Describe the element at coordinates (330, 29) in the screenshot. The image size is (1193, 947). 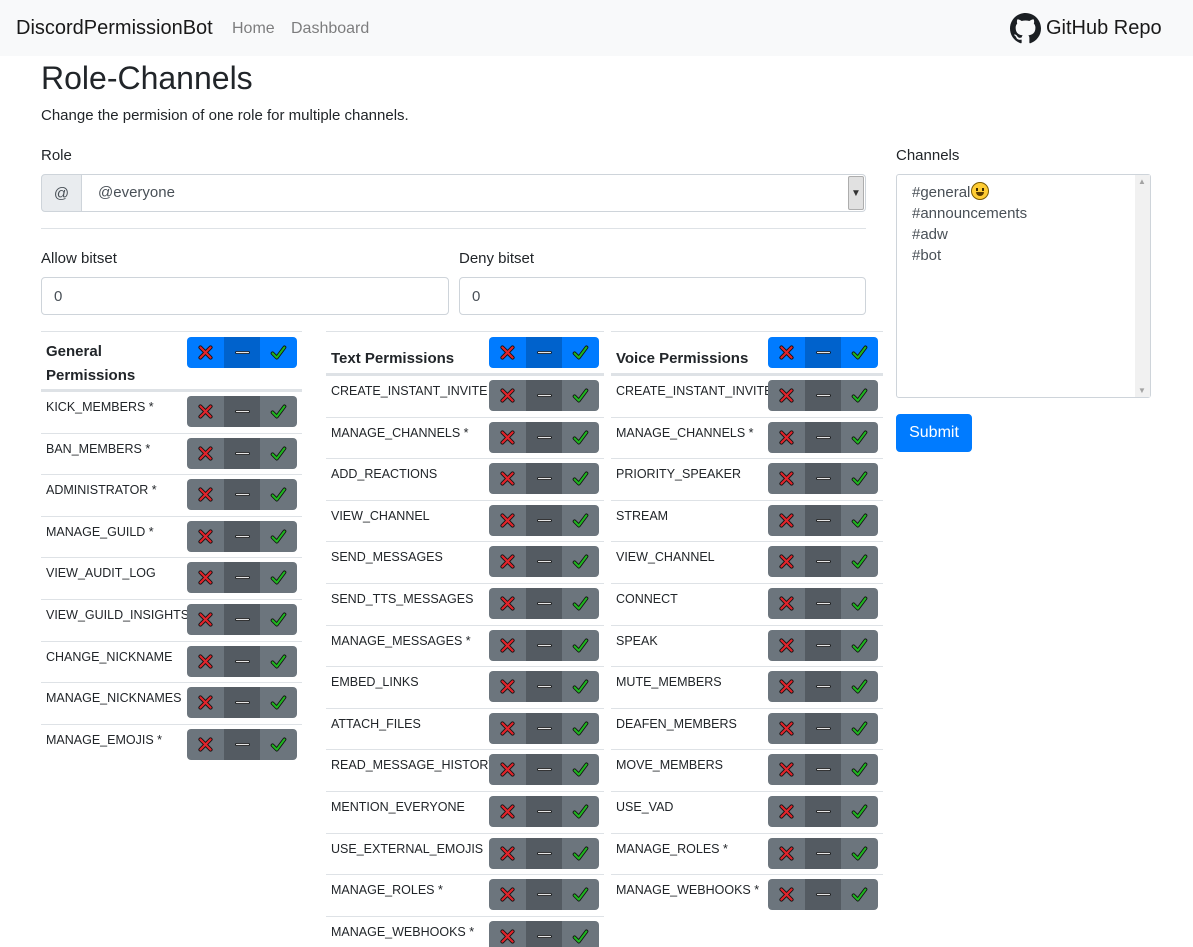
I see `nav-link-dashboard: Dashboard` at that location.